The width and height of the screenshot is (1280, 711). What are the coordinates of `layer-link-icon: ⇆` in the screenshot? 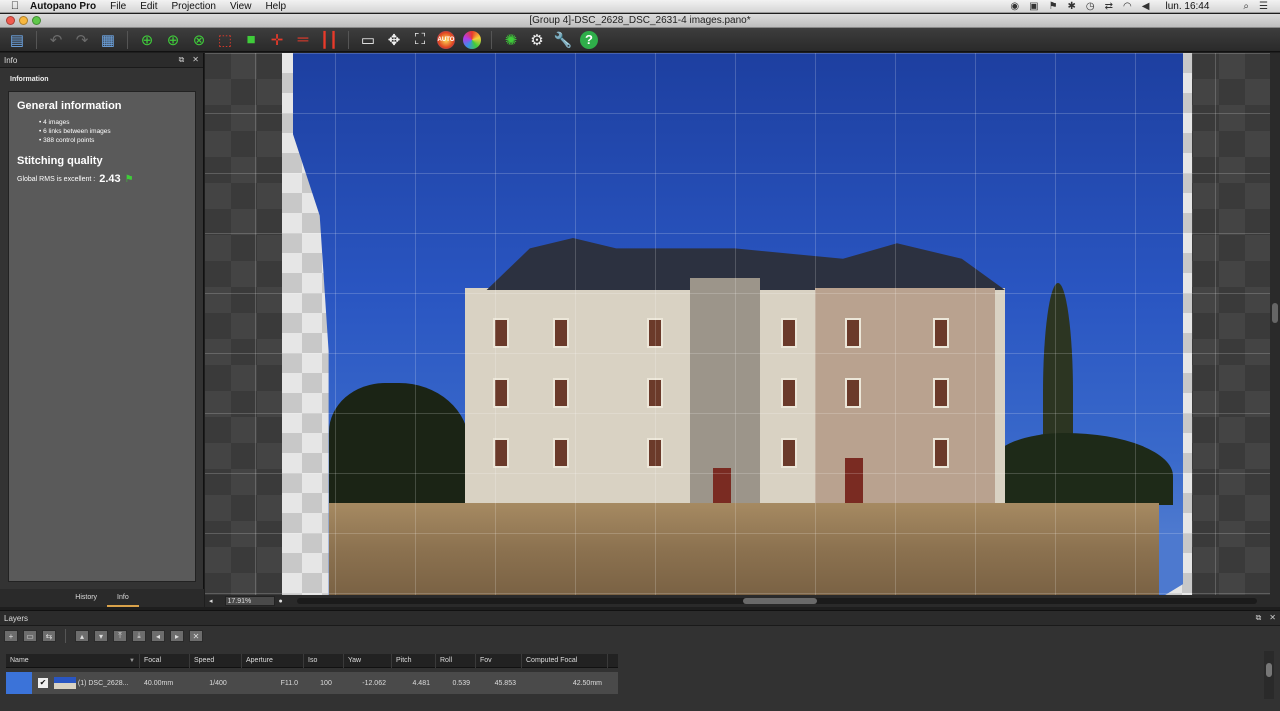 It's located at (49, 636).